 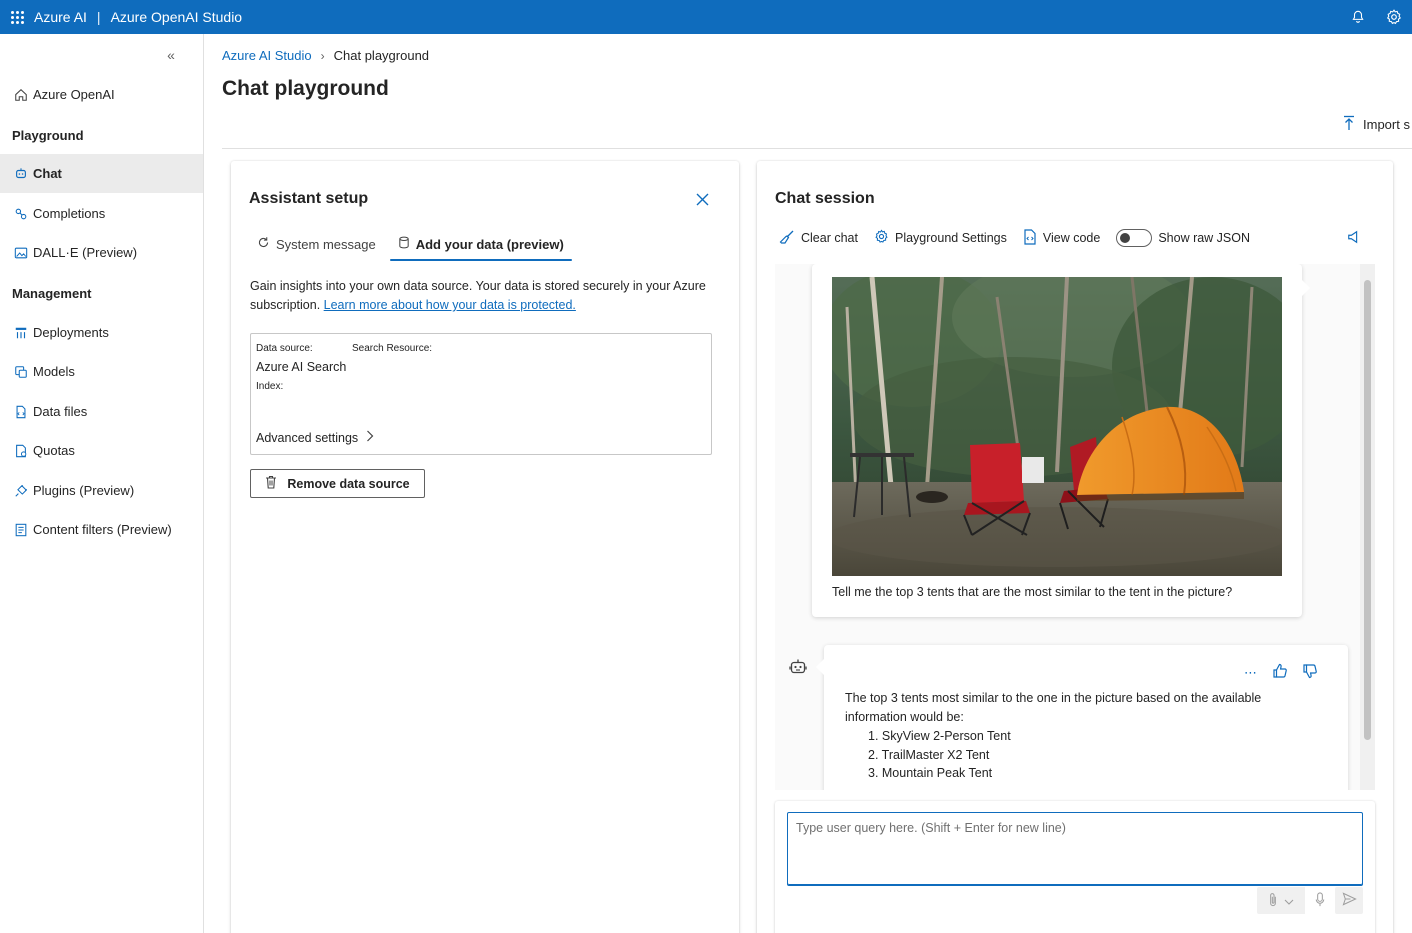 I want to click on sidebar-item-label: Content filters (Preview), so click(x=102, y=529).